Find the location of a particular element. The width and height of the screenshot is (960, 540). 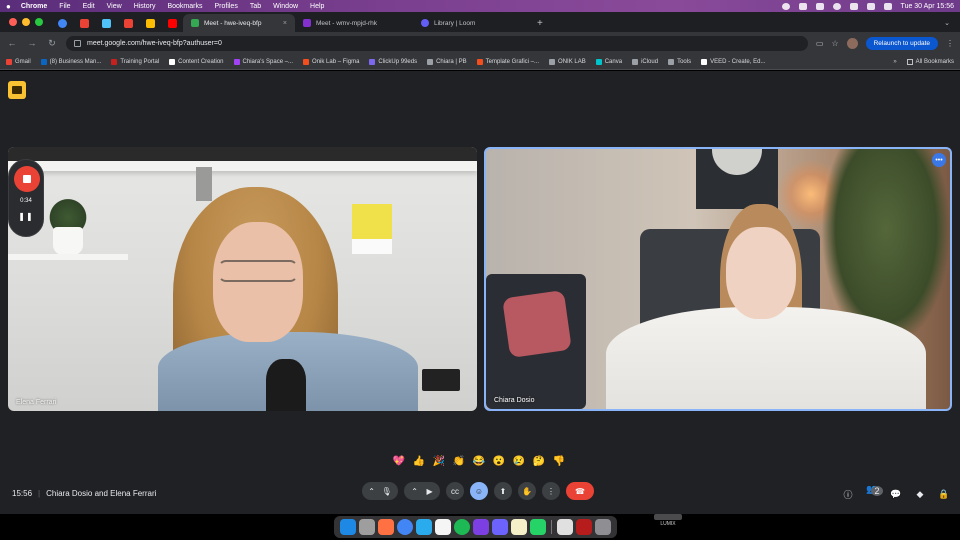

spotify-icon is located at coordinates (462, 527).